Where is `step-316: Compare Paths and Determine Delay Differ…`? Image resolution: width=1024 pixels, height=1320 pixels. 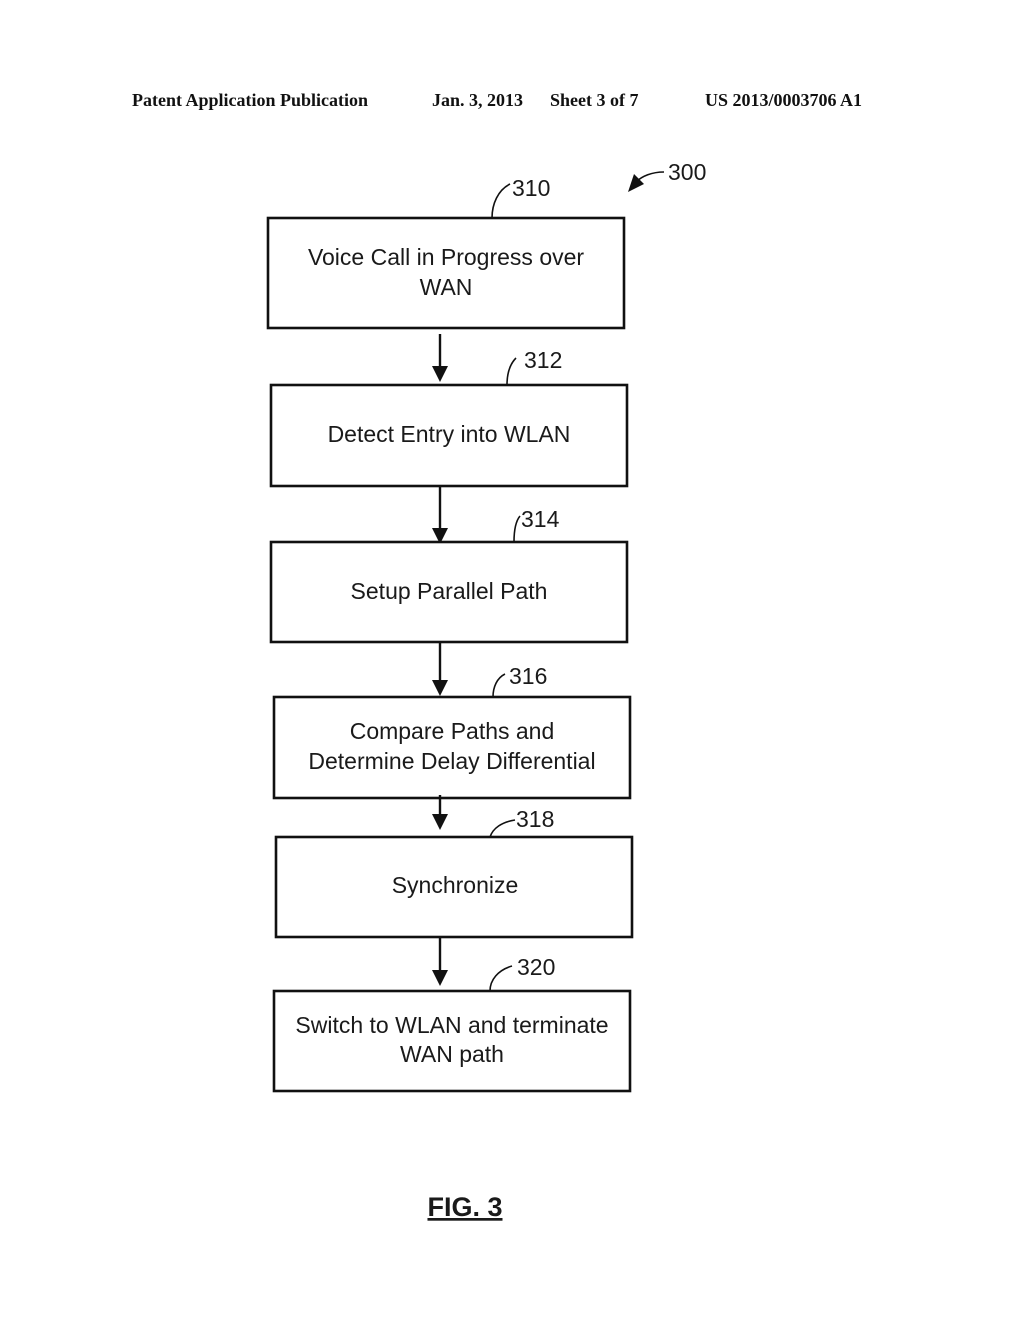
step-316: Compare Paths and Determine Delay Differ… is located at coordinates (452, 731).